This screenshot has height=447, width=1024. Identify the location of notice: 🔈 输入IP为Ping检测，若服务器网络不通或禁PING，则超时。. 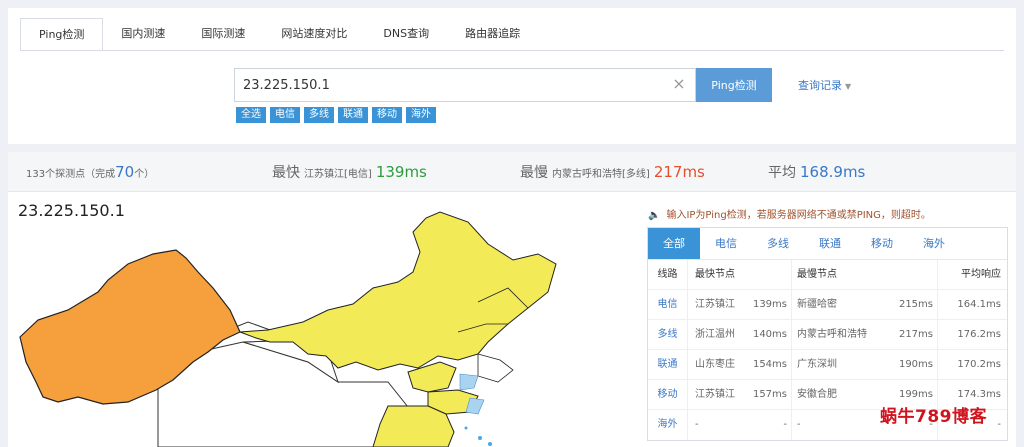
(789, 213).